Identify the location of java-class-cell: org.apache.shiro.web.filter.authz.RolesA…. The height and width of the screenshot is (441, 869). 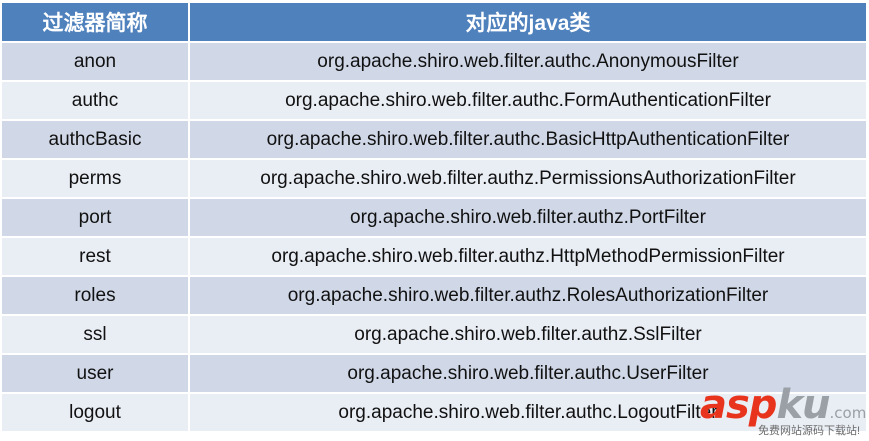
(528, 295).